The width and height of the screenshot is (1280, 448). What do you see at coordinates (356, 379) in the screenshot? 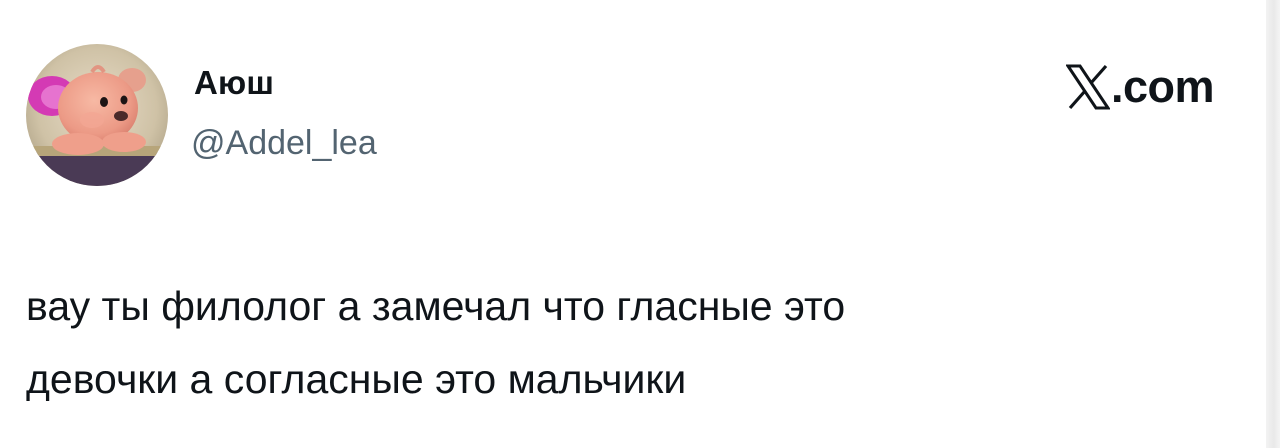
I see `tweet-text-line: девочки а согласные это мальчики` at bounding box center [356, 379].